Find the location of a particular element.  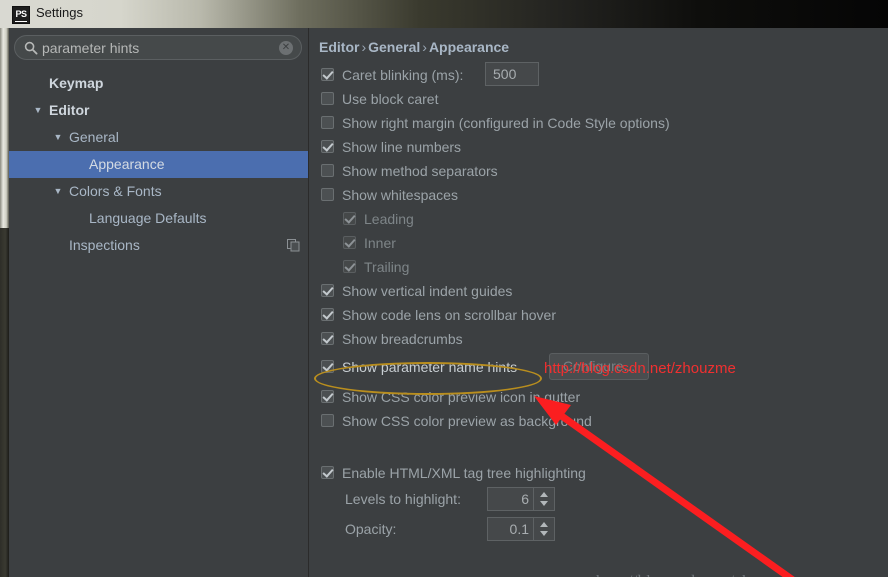

title-bar-left: PS Settings is located at coordinates (150, 14).